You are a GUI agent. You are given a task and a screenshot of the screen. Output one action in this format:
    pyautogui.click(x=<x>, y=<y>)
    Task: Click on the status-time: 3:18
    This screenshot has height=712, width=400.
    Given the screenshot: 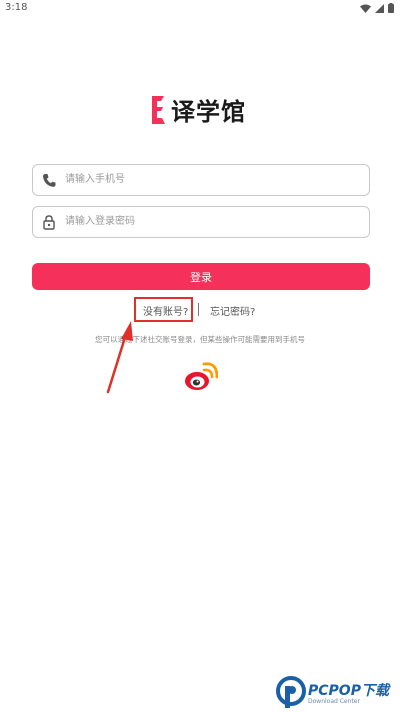 What is the action you would take?
    pyautogui.click(x=16, y=7)
    